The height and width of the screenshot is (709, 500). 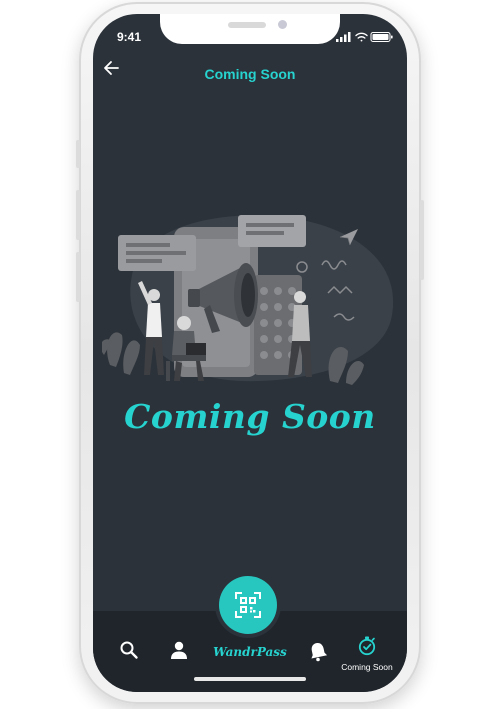 I want to click on speech-bubble-left, so click(x=157, y=253).